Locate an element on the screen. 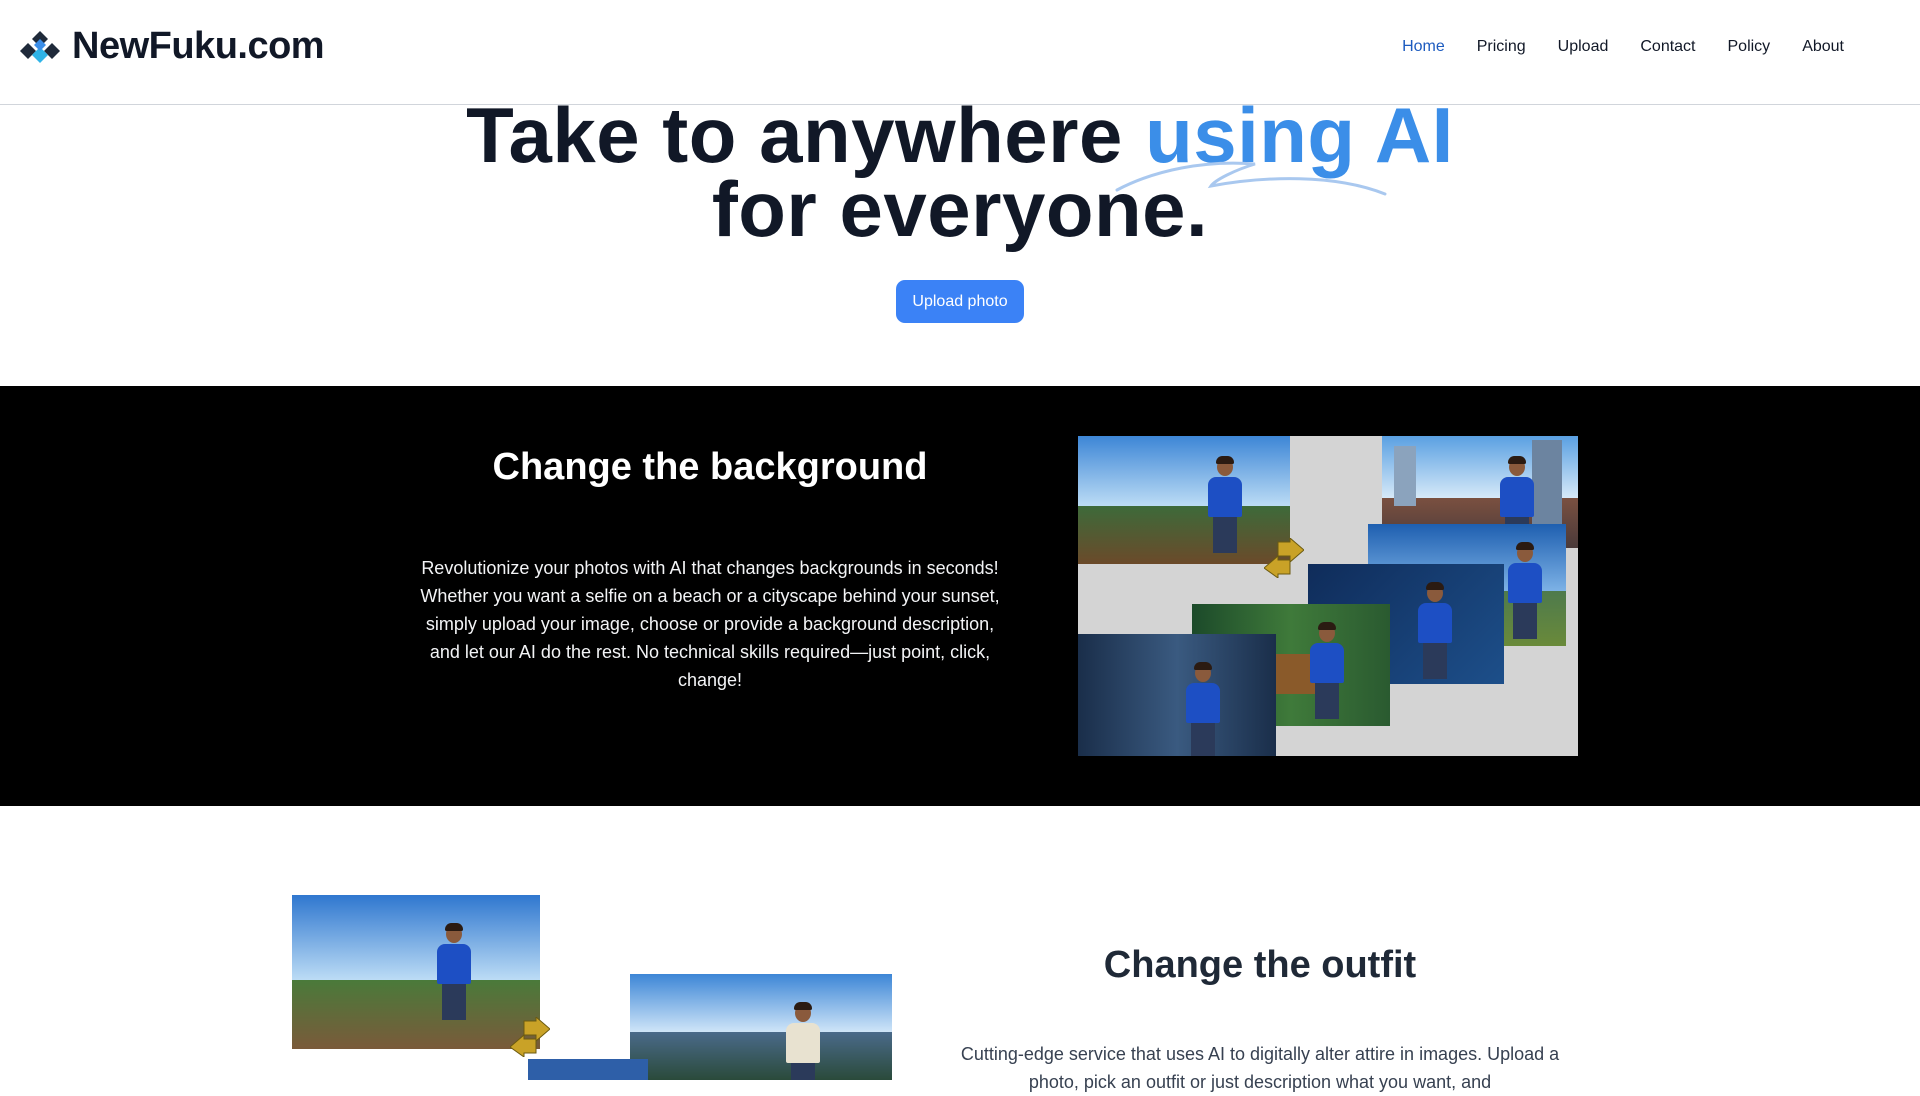  hero-title: Take to anywhere using AI for everyone. is located at coordinates (960, 172).